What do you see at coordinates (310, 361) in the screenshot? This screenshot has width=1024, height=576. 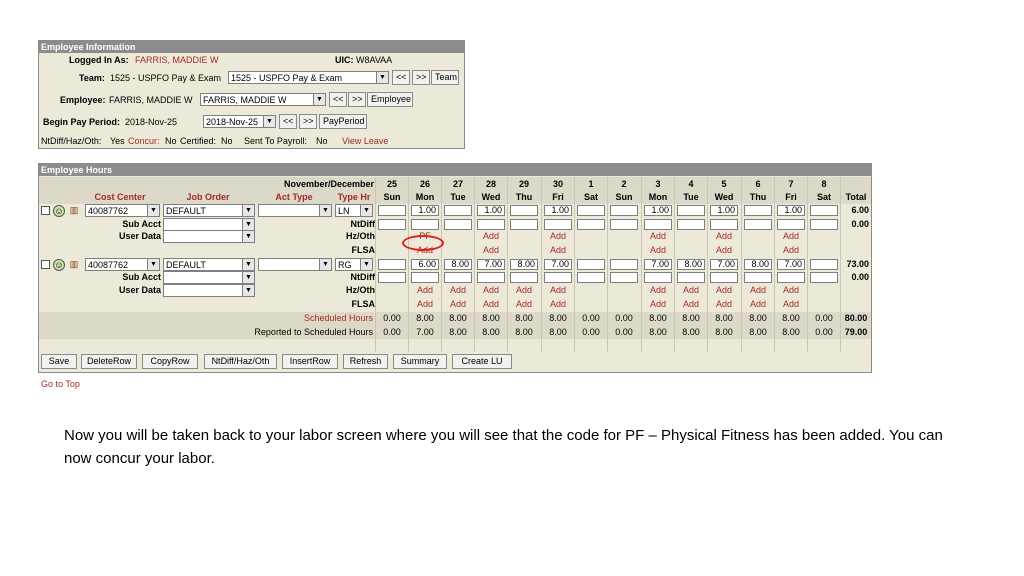 I see `insertrow-button: InsertRow` at bounding box center [310, 361].